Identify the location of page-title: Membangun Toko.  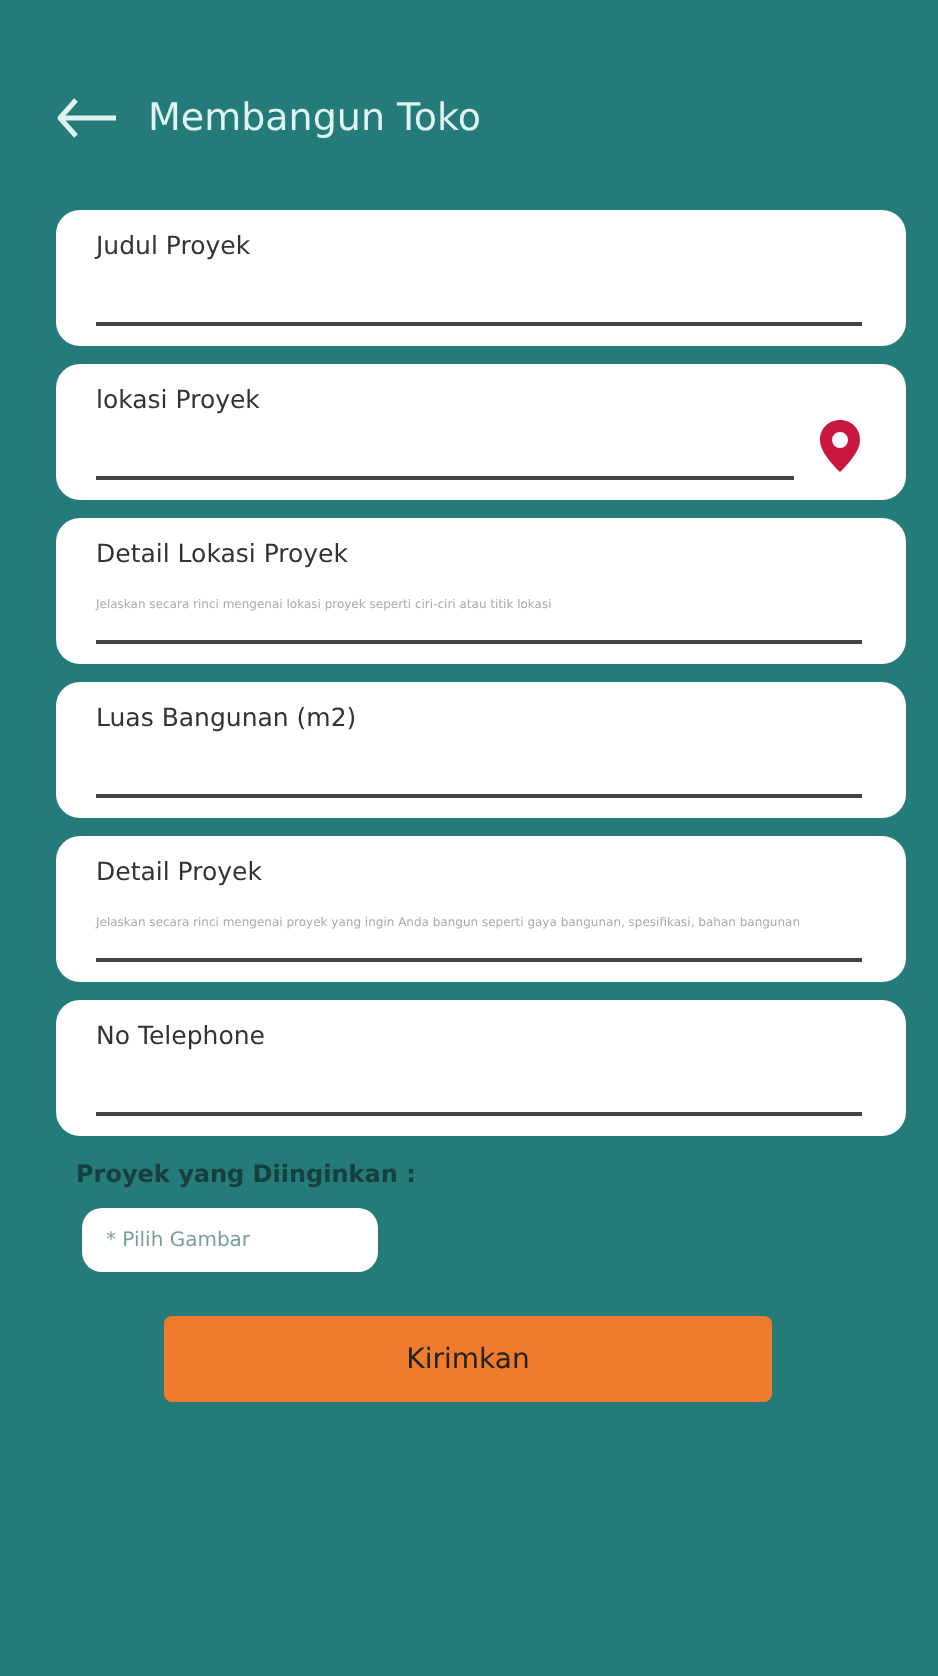
(314, 118).